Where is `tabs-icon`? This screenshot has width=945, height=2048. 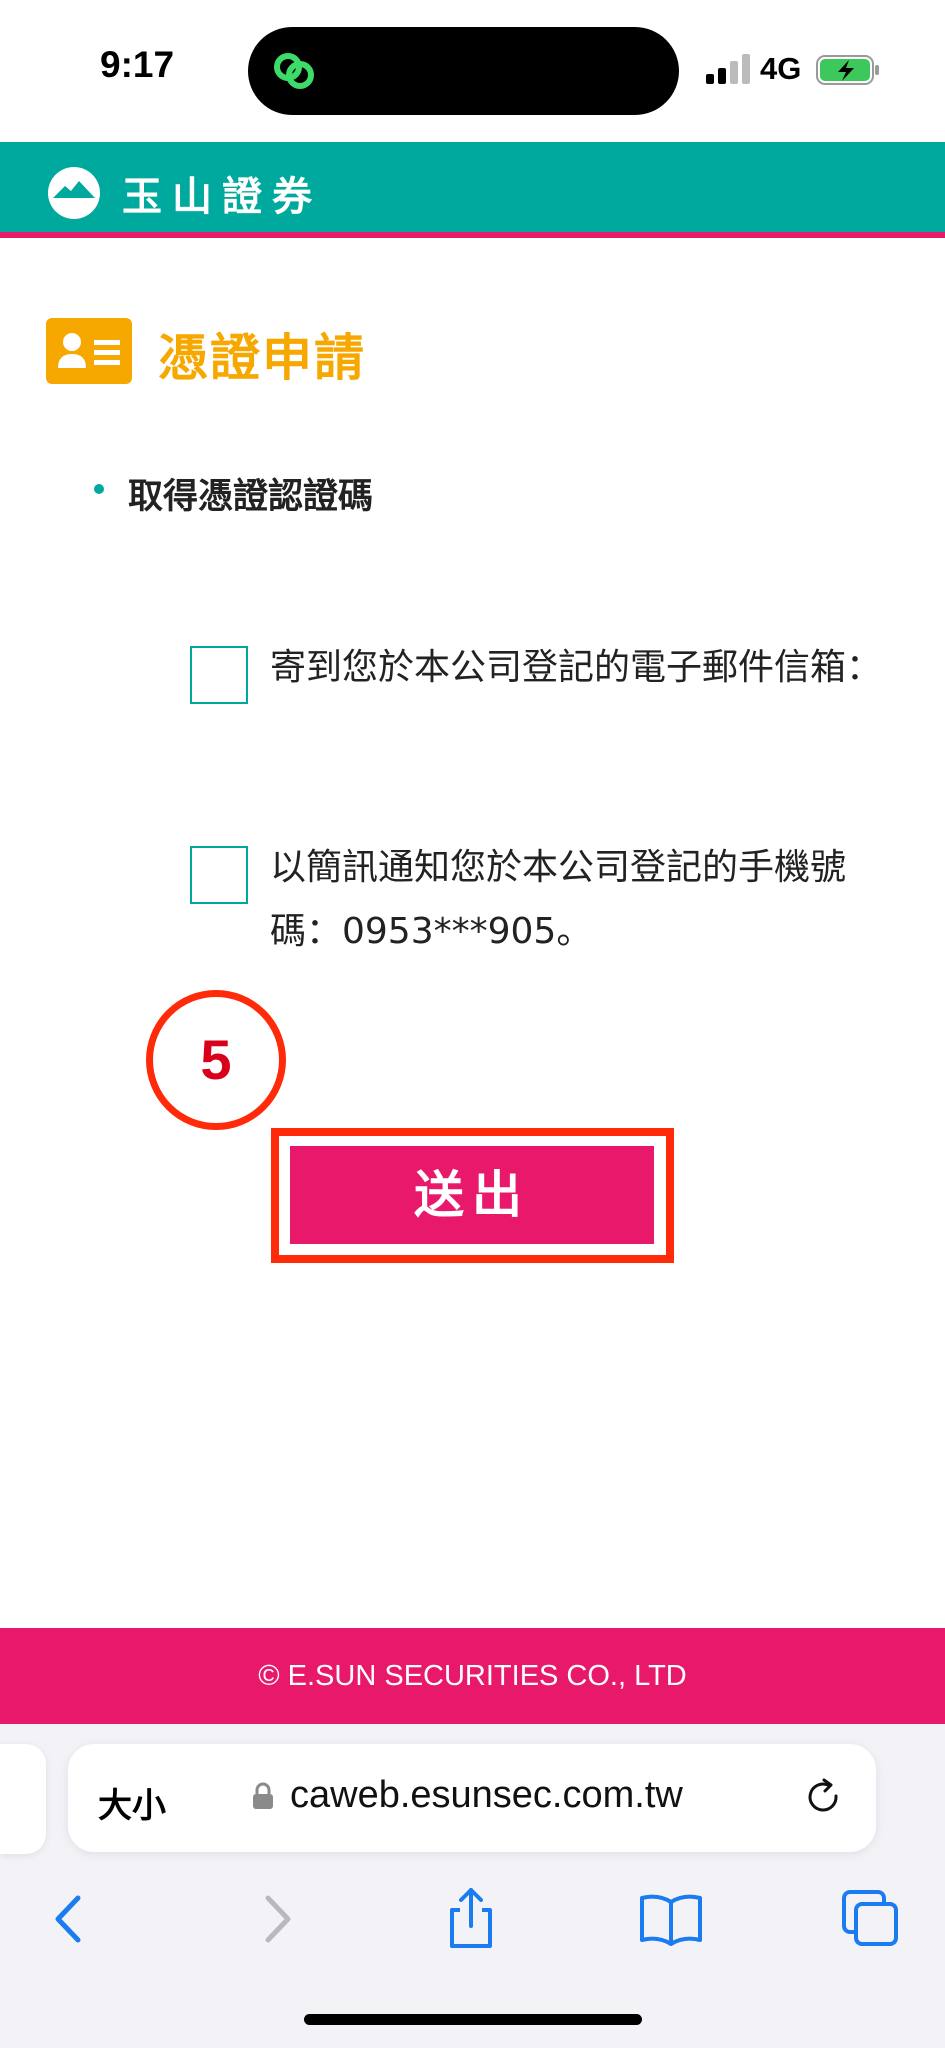 tabs-icon is located at coordinates (871, 1919).